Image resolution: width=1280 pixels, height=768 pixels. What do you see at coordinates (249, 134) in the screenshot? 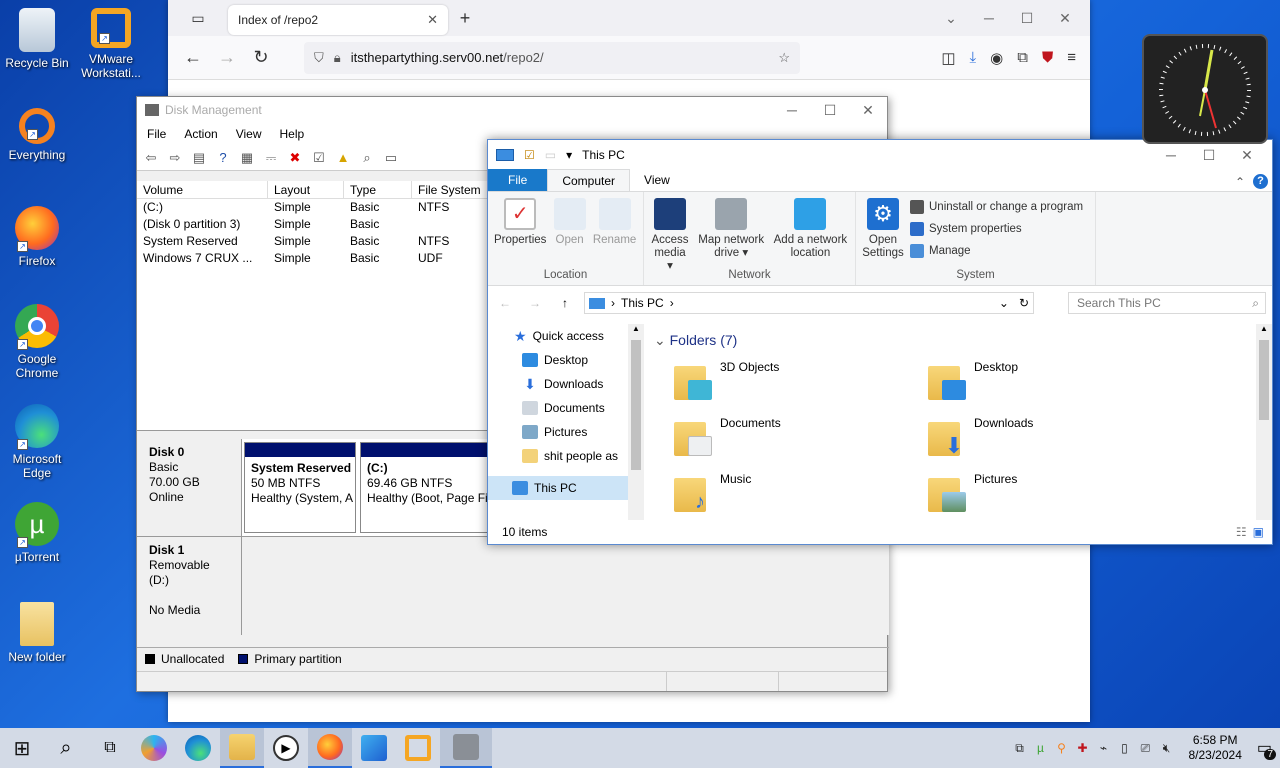
I see `menu-view: View` at bounding box center [249, 134].